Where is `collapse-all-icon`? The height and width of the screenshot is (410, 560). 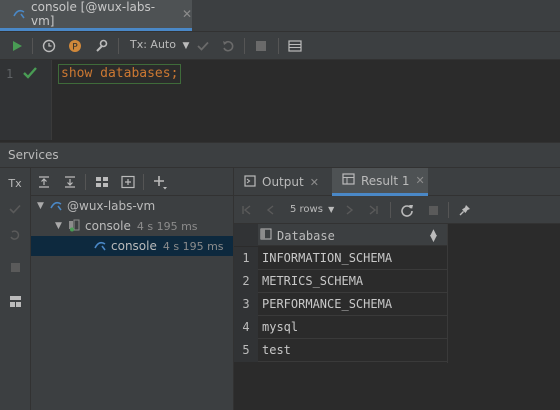 collapse-all-icon is located at coordinates (70, 182).